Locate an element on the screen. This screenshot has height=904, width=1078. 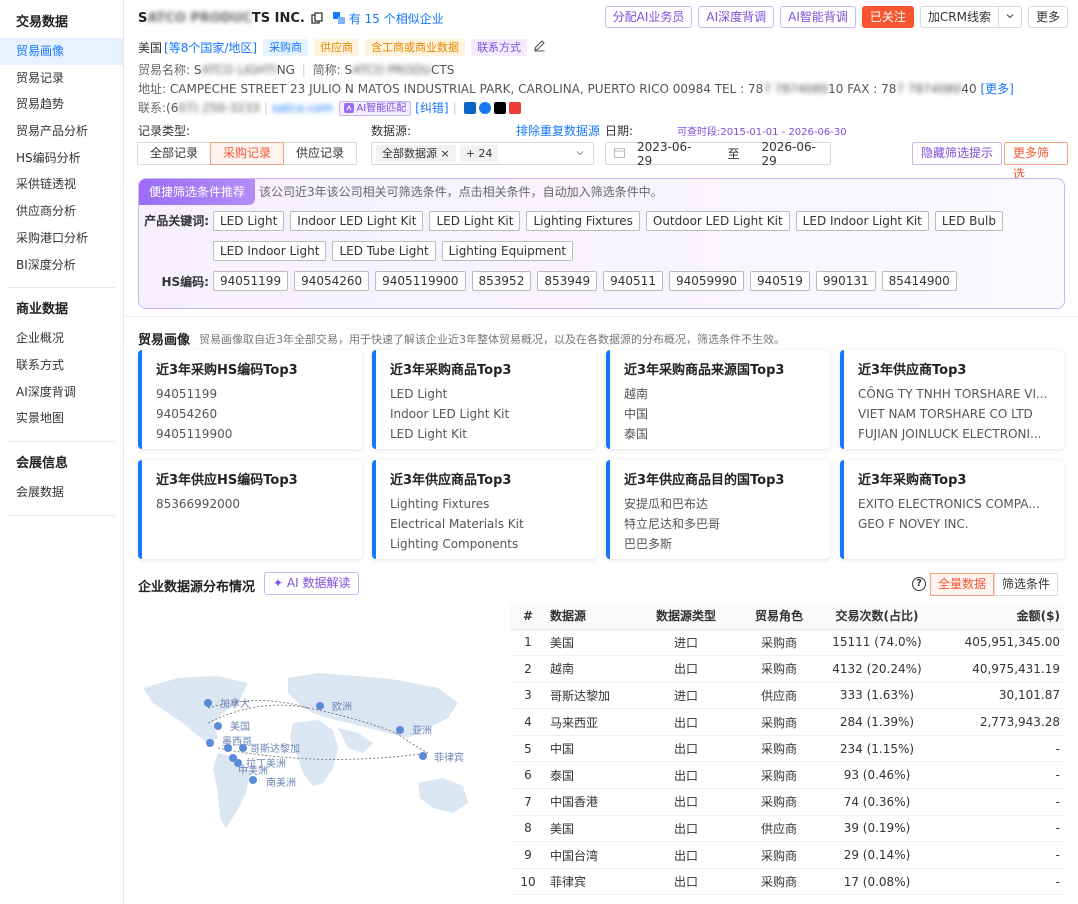
card-item: 安提瓜和巴布达 is located at coordinates (720, 504).